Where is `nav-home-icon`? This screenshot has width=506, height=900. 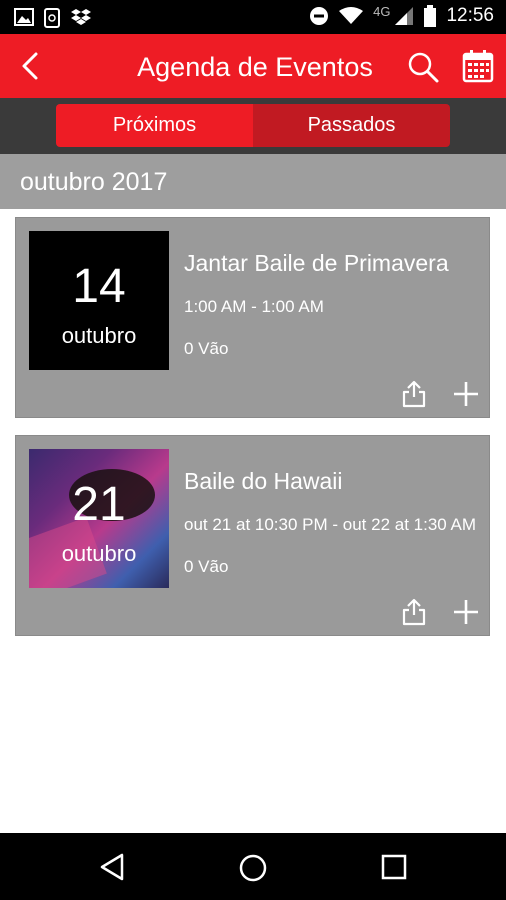
nav-home-icon is located at coordinates (253, 868).